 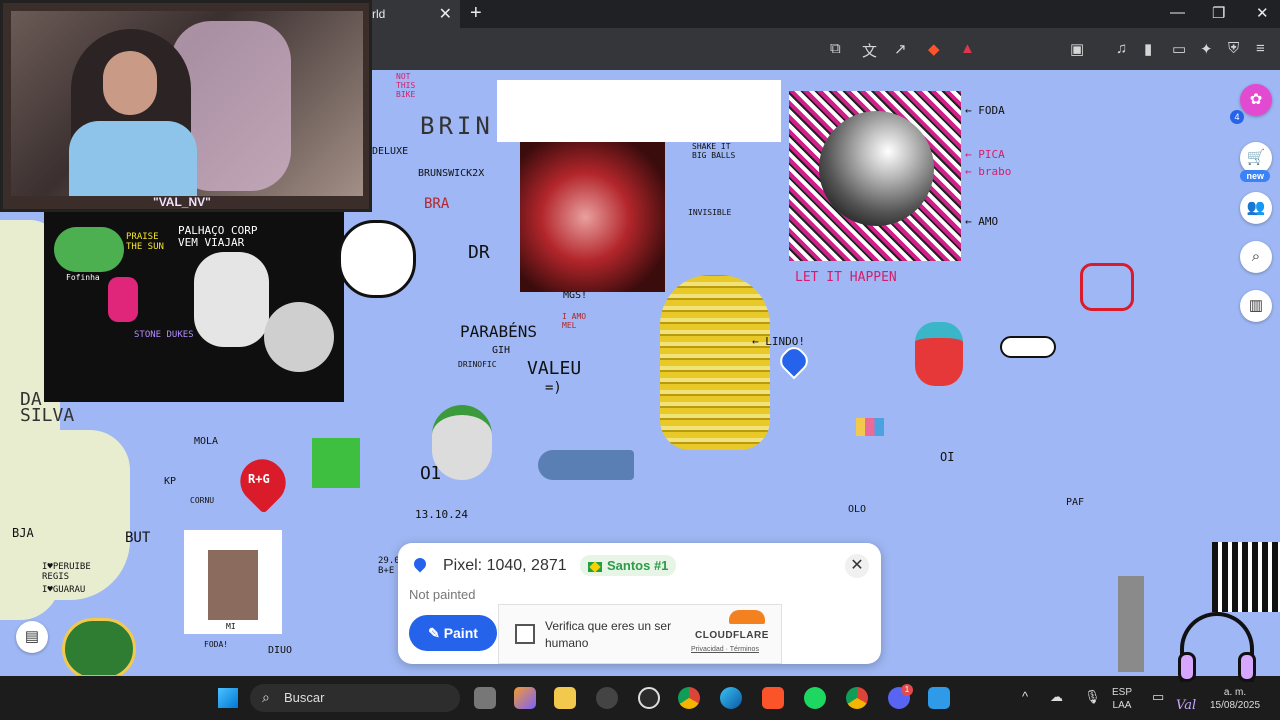 I want to click on streamer-shirt, so click(x=133, y=158).